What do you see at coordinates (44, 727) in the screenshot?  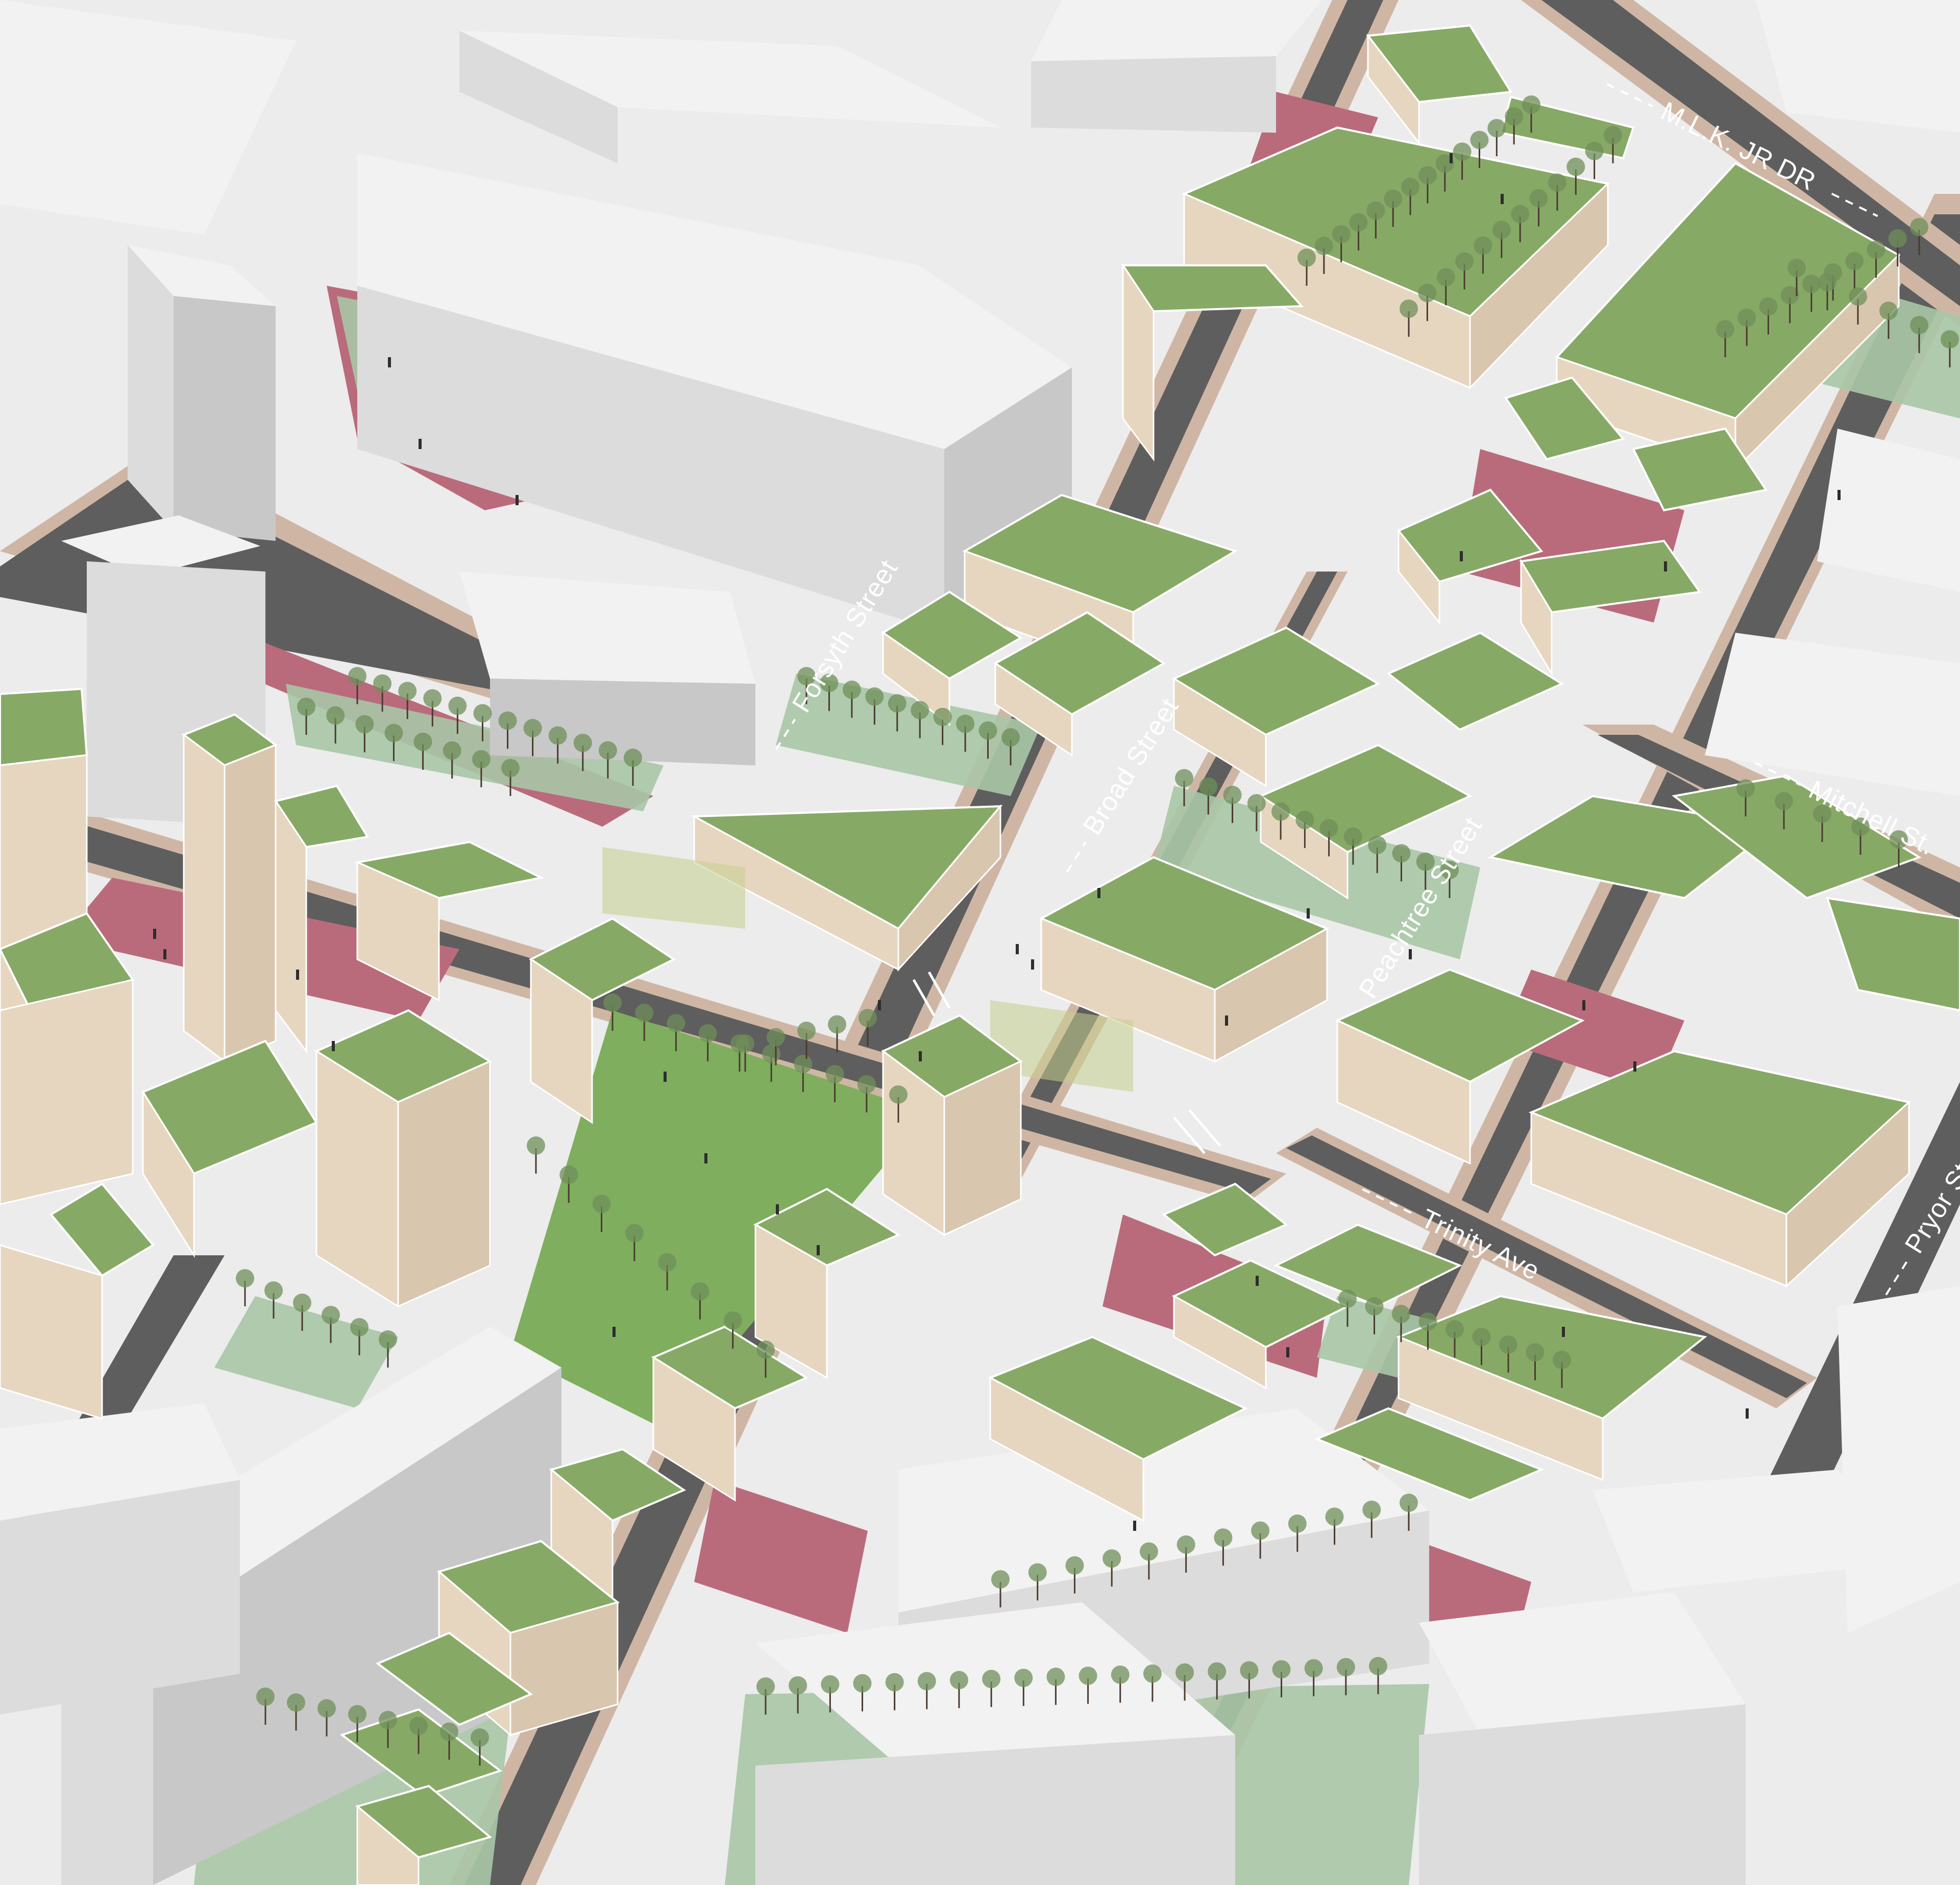 I see `green-roof` at bounding box center [44, 727].